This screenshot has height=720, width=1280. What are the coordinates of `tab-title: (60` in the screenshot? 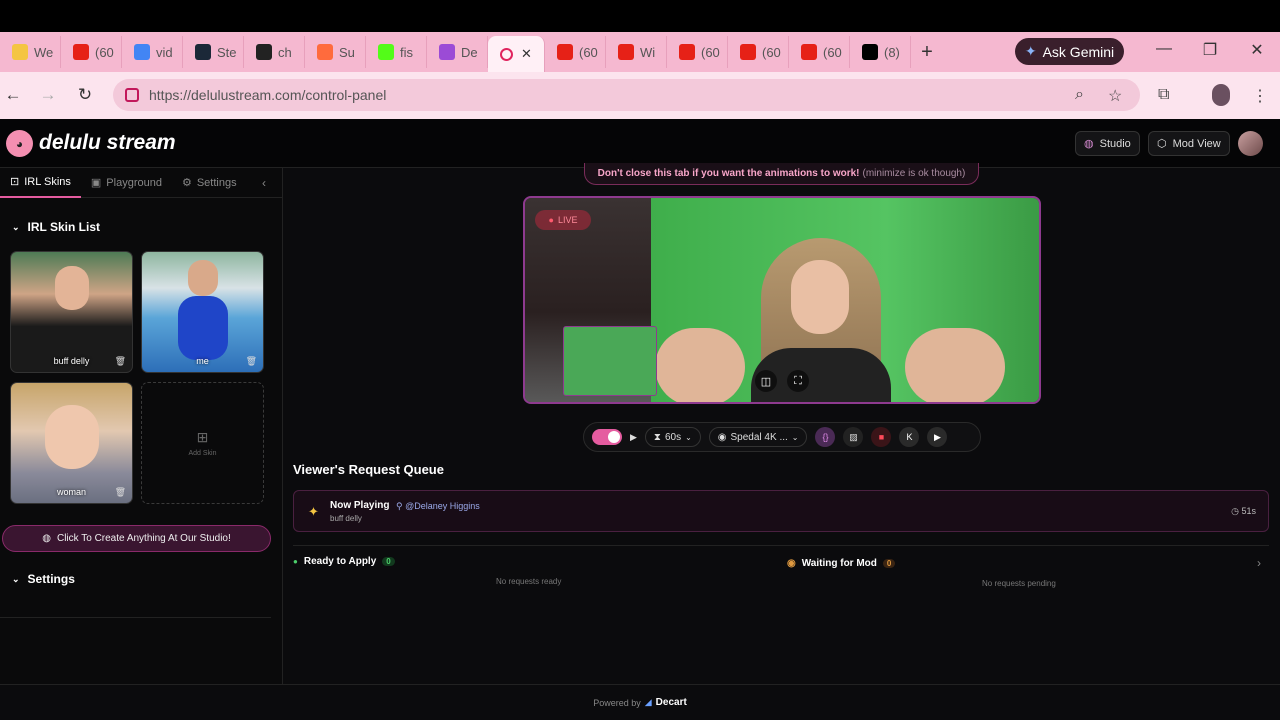 It's located at (771, 52).